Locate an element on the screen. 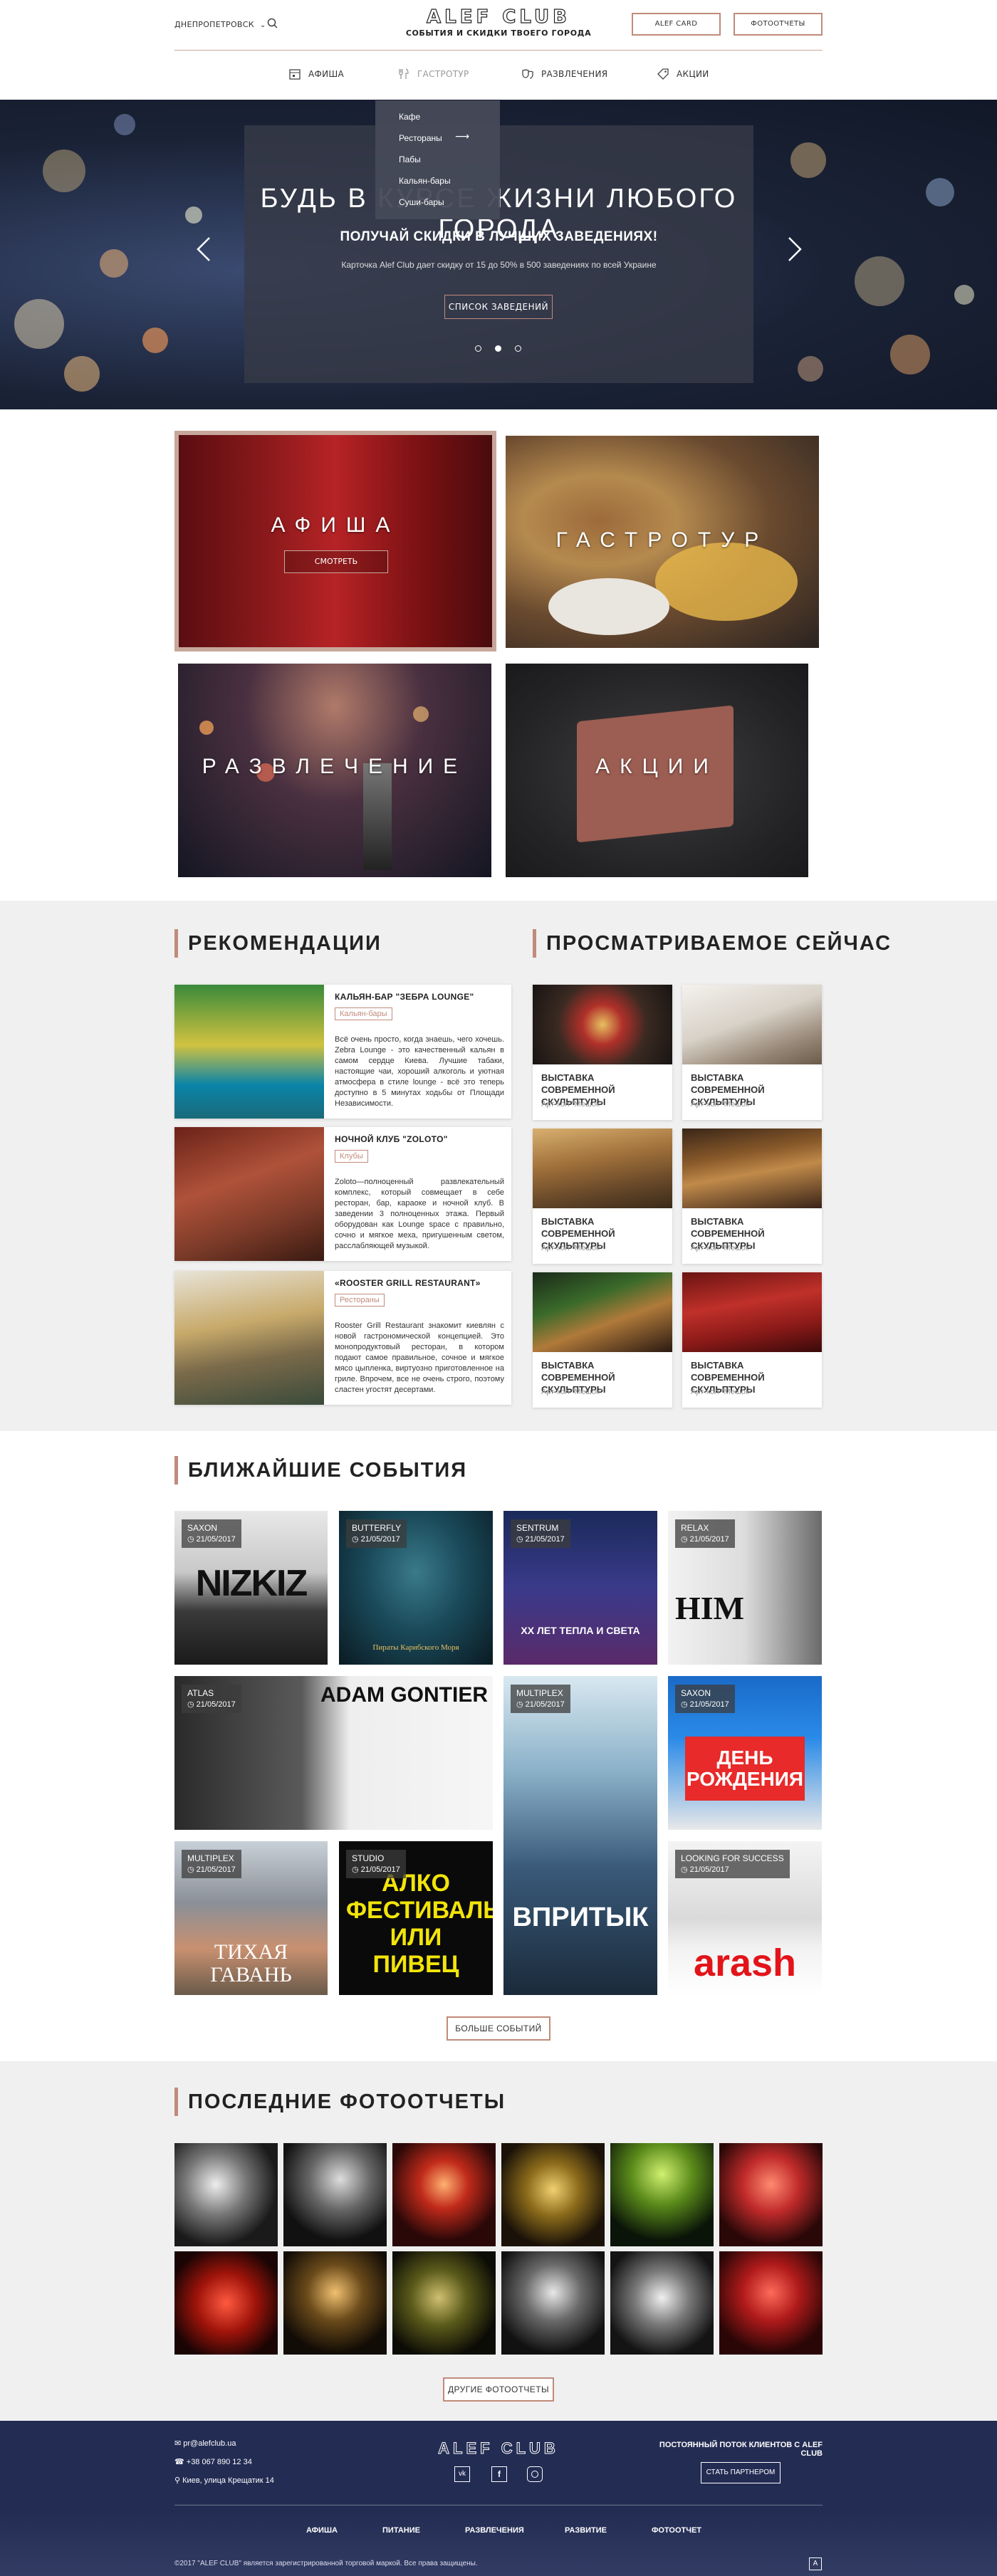 The image size is (997, 2576). facebook-icon: f is located at coordinates (499, 2474).